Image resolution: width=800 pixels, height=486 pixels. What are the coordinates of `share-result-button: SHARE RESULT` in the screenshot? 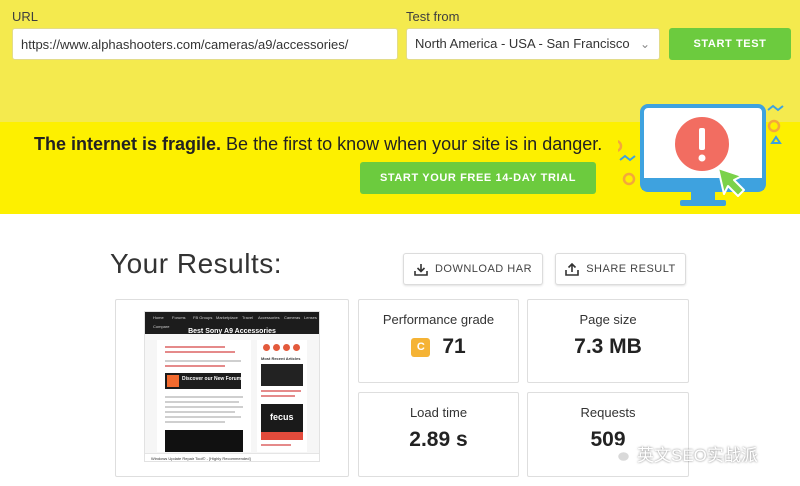 It's located at (620, 269).